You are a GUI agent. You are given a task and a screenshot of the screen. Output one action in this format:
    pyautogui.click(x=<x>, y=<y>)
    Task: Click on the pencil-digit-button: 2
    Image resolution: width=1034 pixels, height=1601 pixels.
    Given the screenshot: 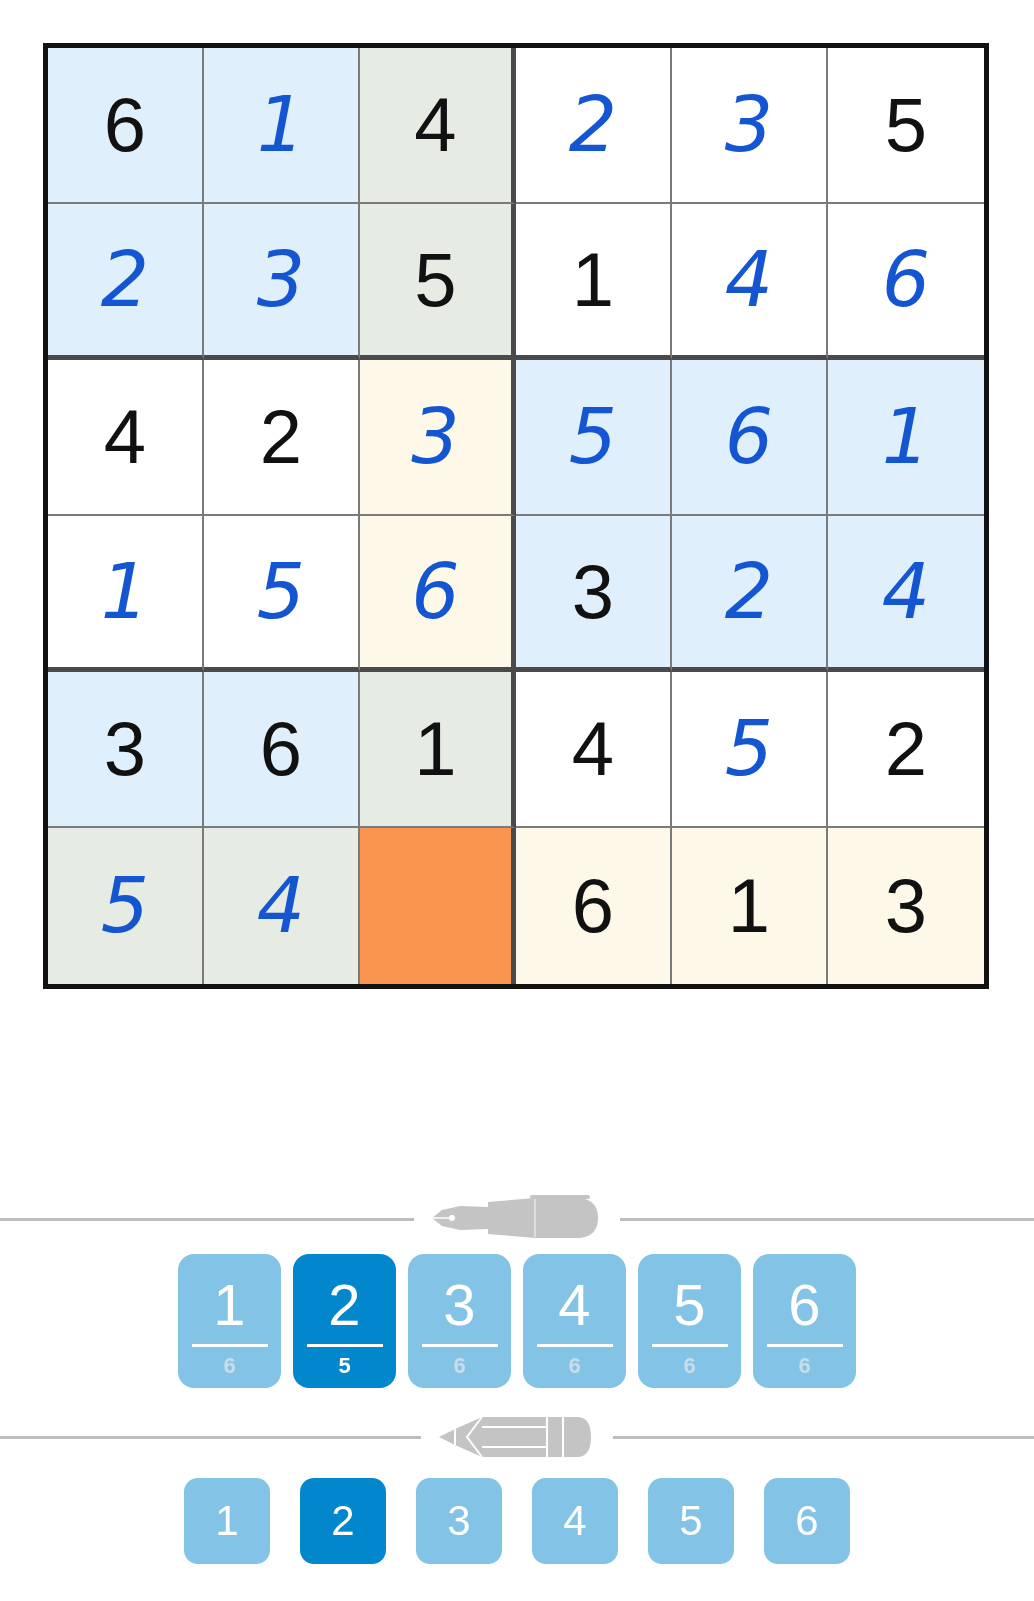 What is the action you would take?
    pyautogui.click(x=343, y=1521)
    